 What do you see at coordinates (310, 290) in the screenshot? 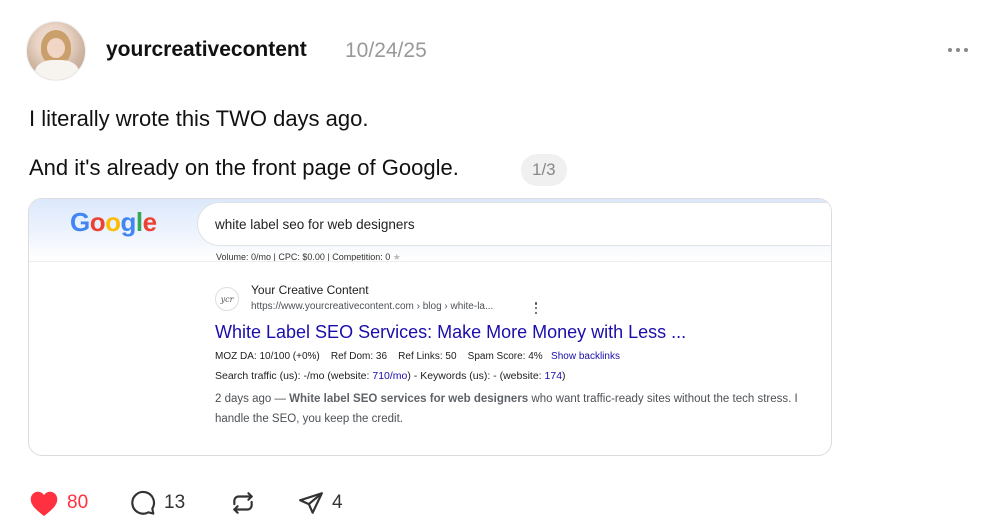
I see `result-site-name: Your Creative Content` at bounding box center [310, 290].